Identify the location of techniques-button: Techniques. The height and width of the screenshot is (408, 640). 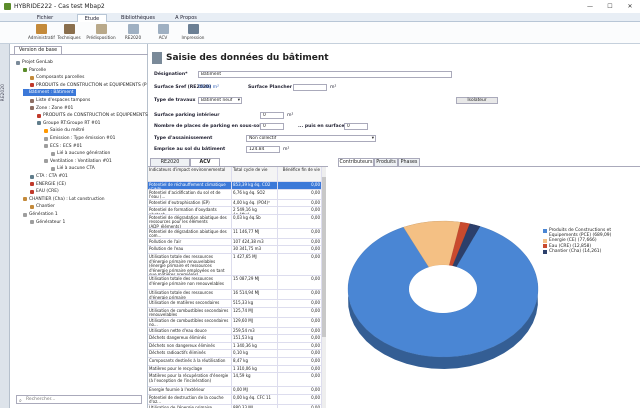
(69, 33).